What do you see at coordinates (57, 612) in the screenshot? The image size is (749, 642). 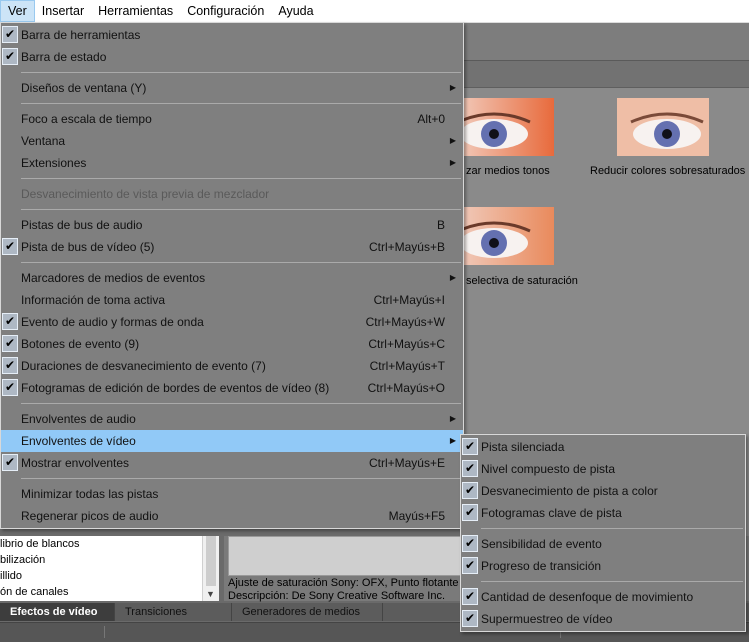 I see `tab-video-effects: Efectos de vídeo` at bounding box center [57, 612].